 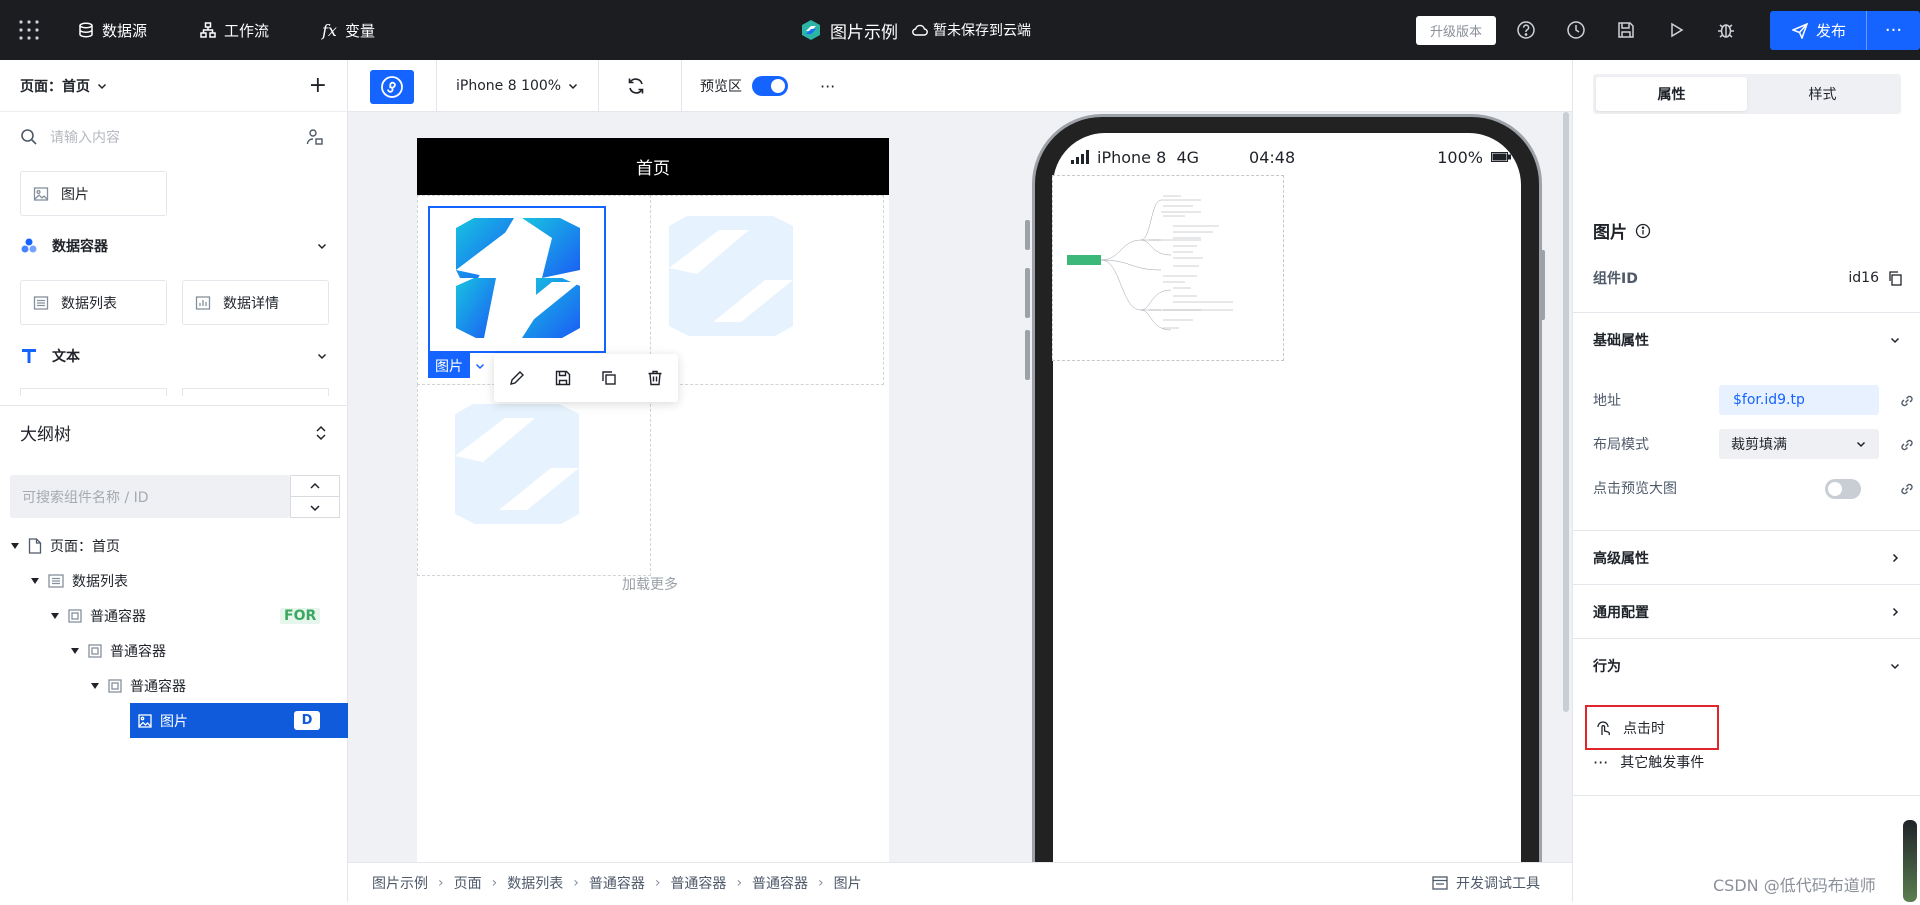 What do you see at coordinates (1746, 557) in the screenshot?
I see `section-advanced: 高级属性` at bounding box center [1746, 557].